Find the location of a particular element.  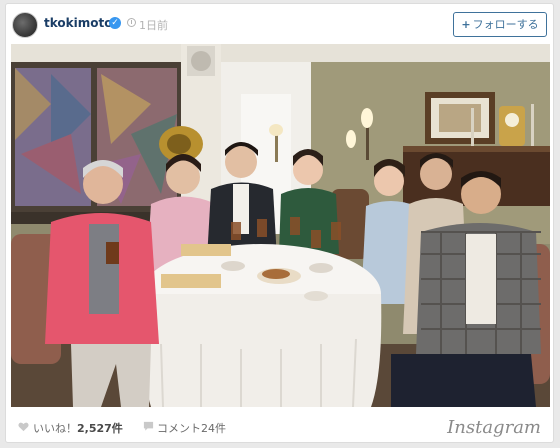

verified-badge-icon: ✓ is located at coordinates (115, 23).